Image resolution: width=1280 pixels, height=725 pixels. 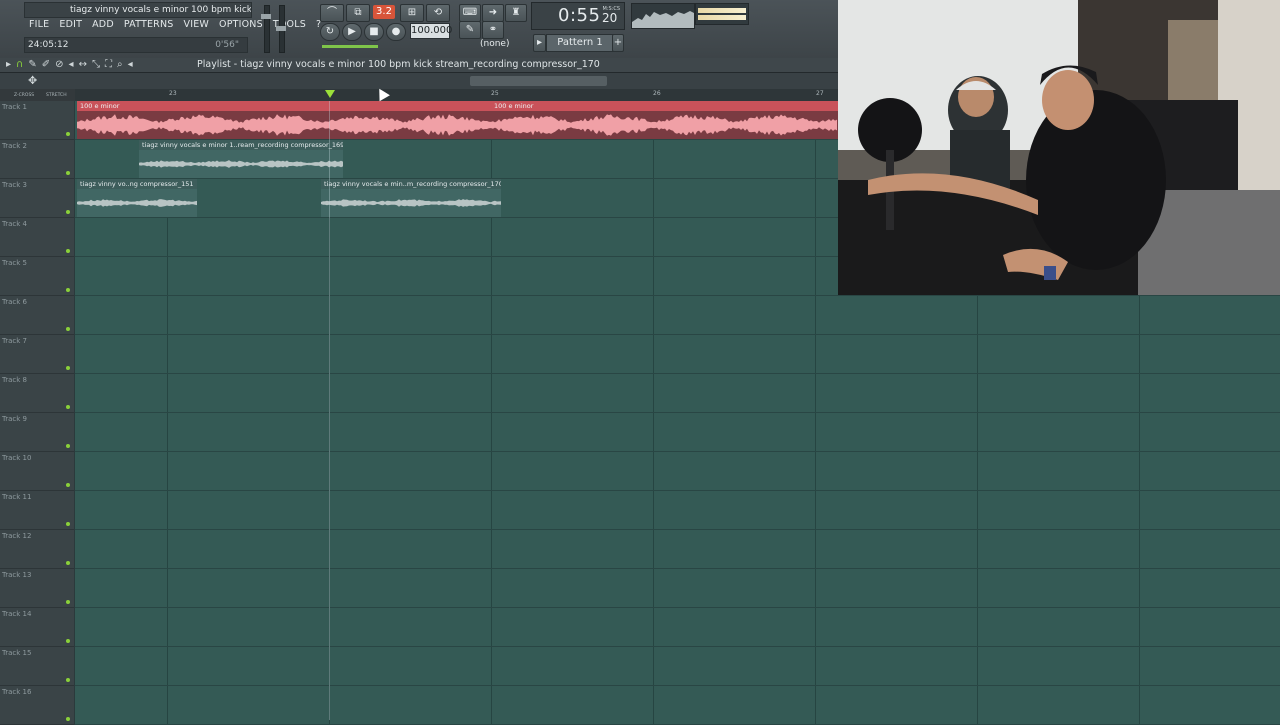 What do you see at coordinates (37, 237) in the screenshot?
I see `track-header: Track 4` at bounding box center [37, 237].